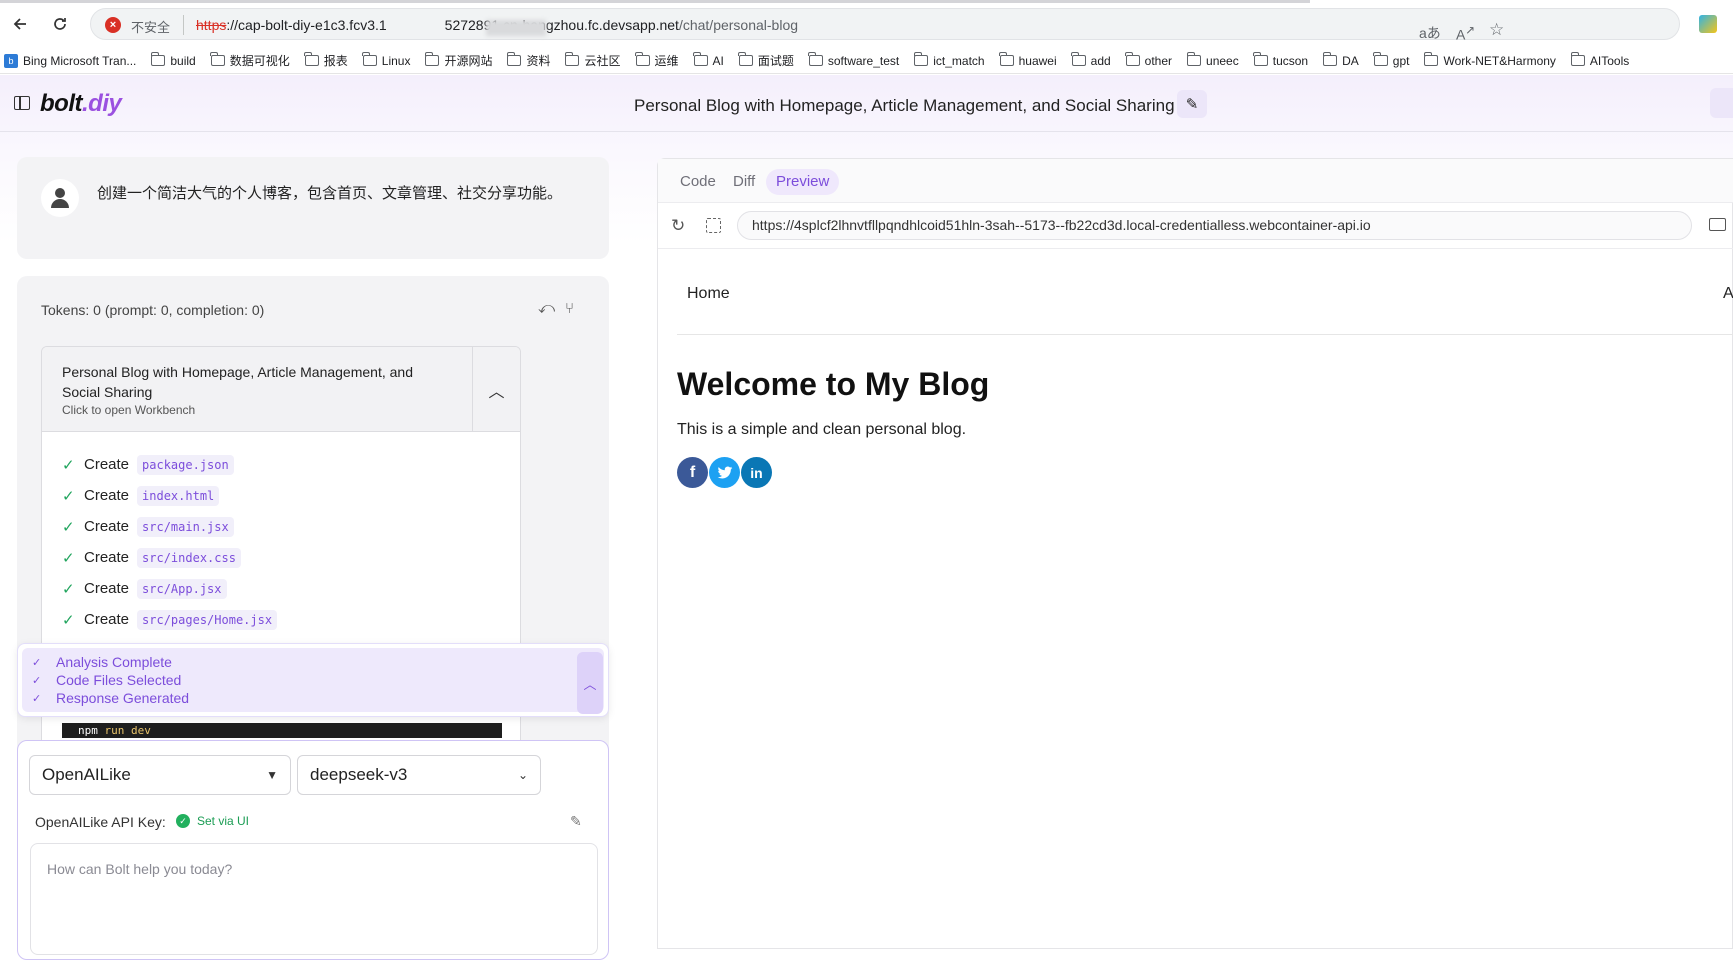  Describe the element at coordinates (522, 775) in the screenshot. I see `chevron-down-icon: ⌄` at that location.